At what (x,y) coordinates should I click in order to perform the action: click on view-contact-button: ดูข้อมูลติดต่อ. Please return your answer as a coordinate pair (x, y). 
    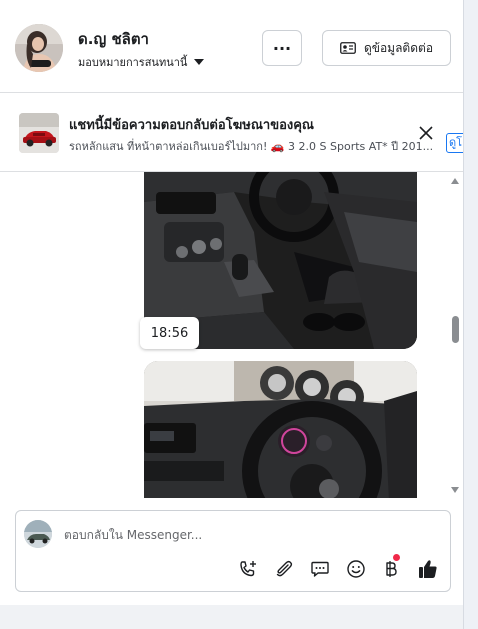
    Looking at the image, I should click on (386, 48).